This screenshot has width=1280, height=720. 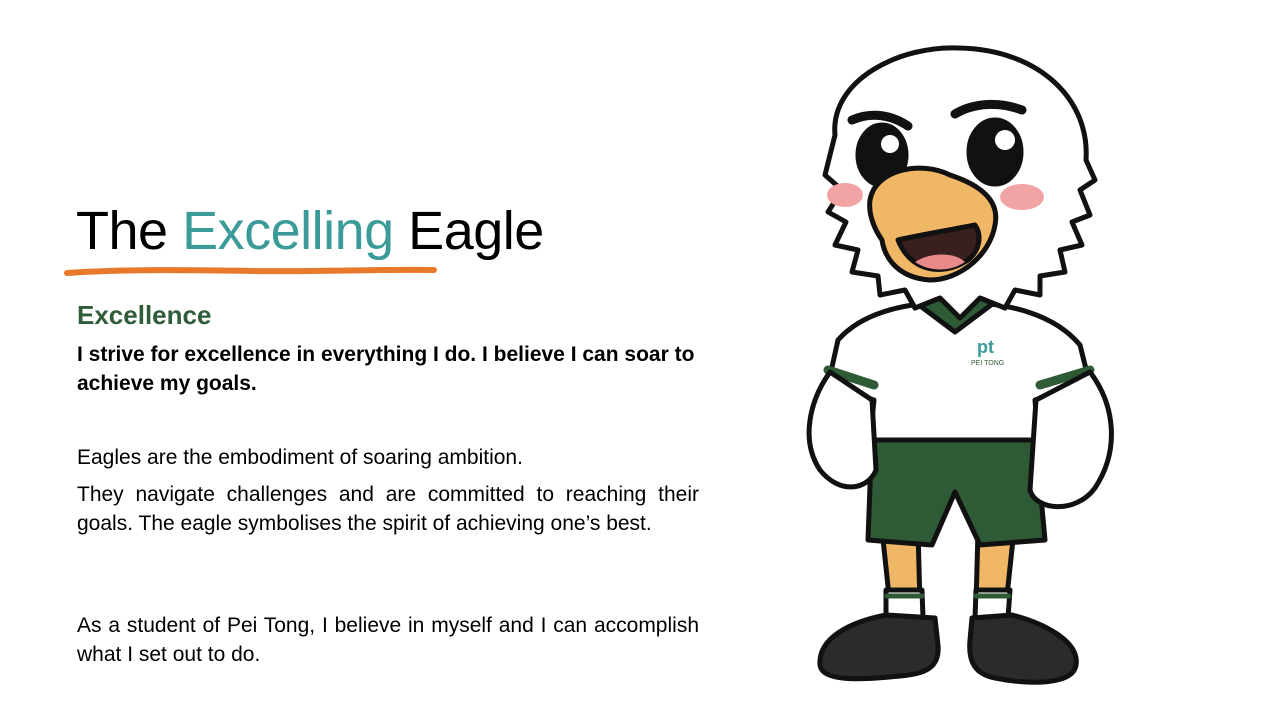 I want to click on shirt-logo-mark: pt, so click(x=985, y=347).